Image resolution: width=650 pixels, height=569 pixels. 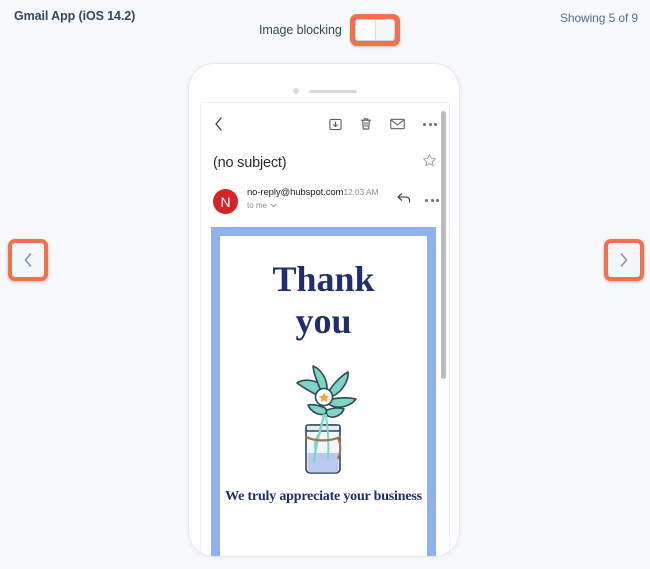 What do you see at coordinates (599, 18) in the screenshot?
I see `showing-count-label: Showing 5 of 9` at bounding box center [599, 18].